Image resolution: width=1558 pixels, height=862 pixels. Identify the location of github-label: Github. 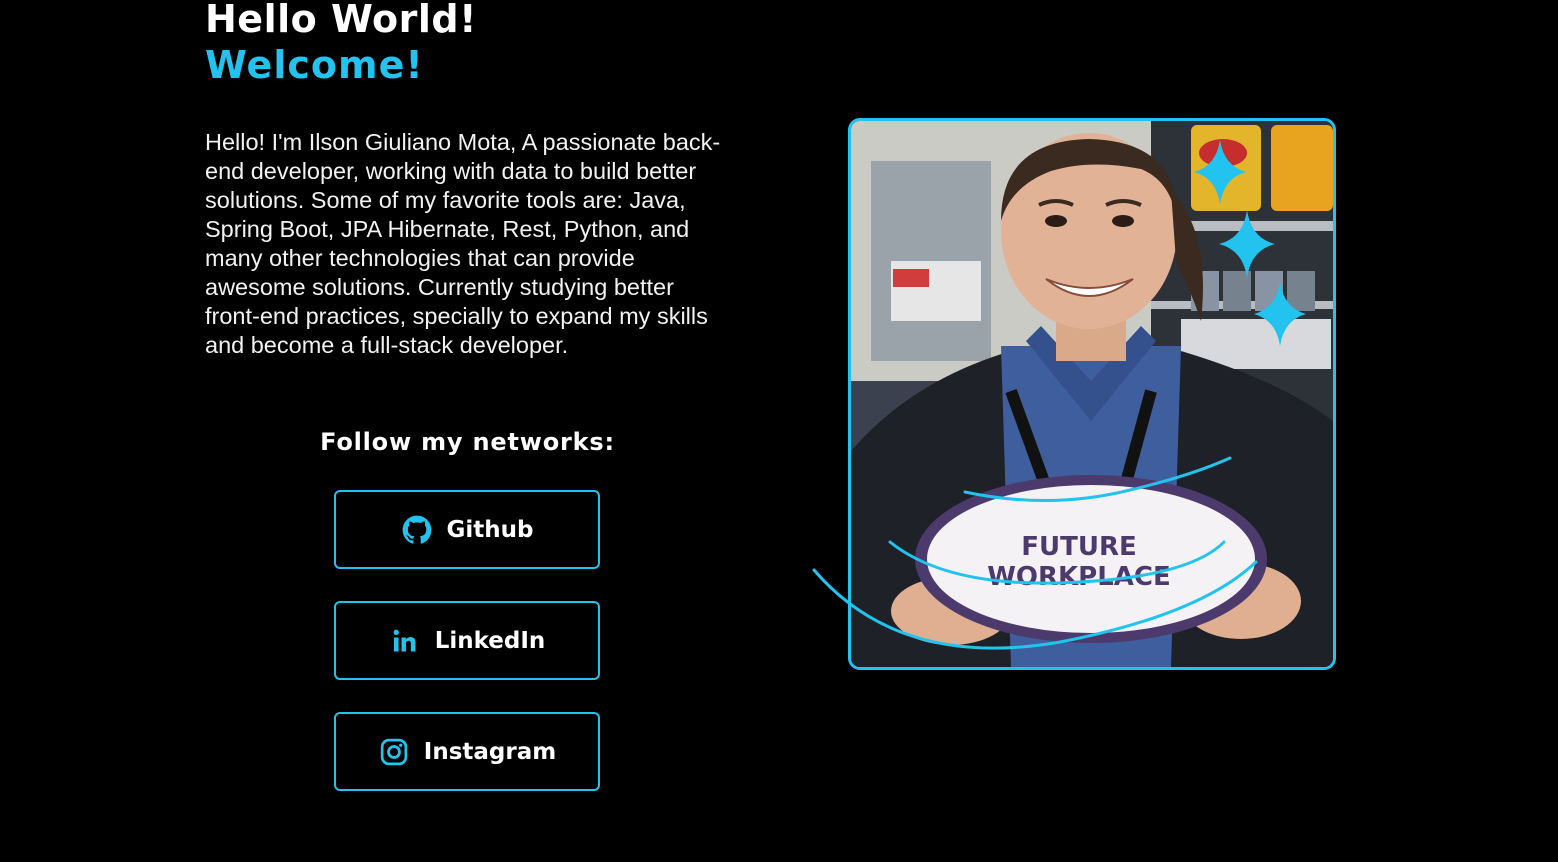
(490, 529).